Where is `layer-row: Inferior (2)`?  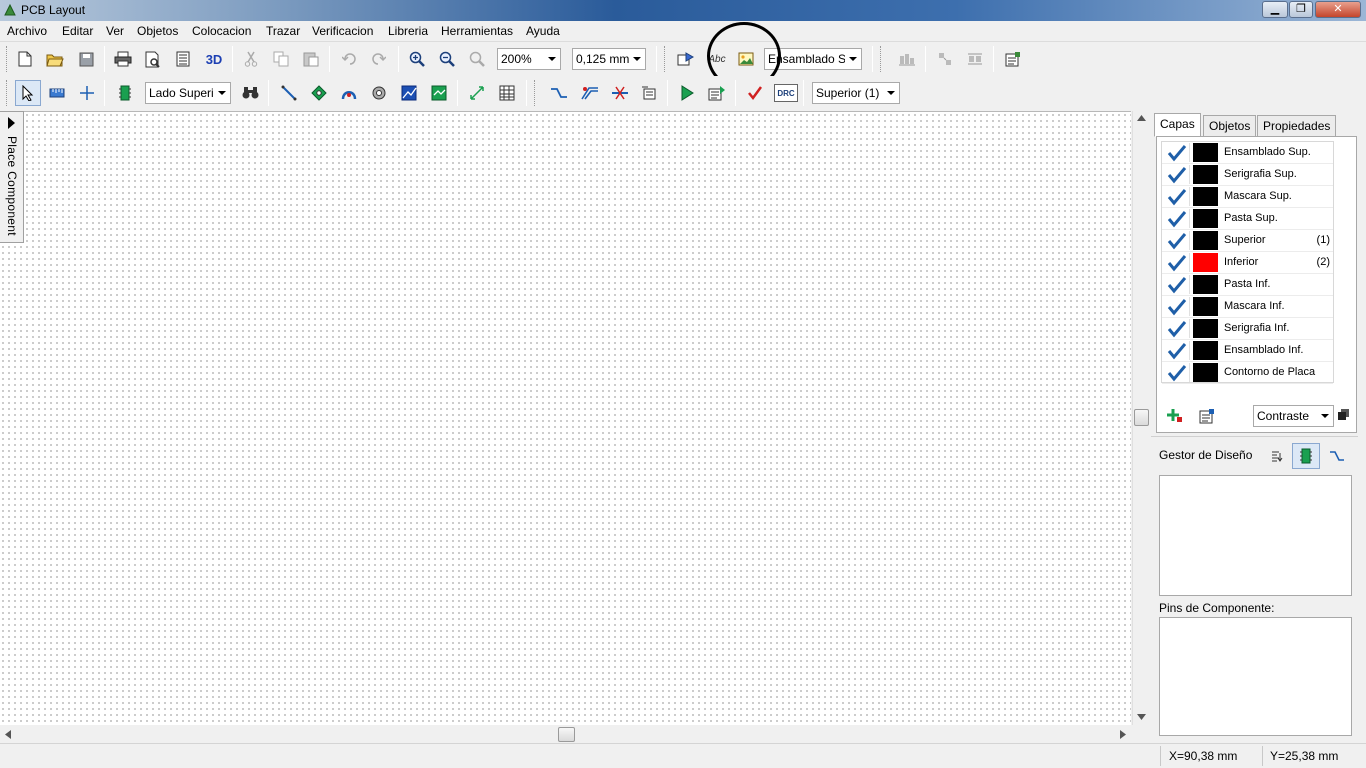 layer-row: Inferior (2) is located at coordinates (1247, 263).